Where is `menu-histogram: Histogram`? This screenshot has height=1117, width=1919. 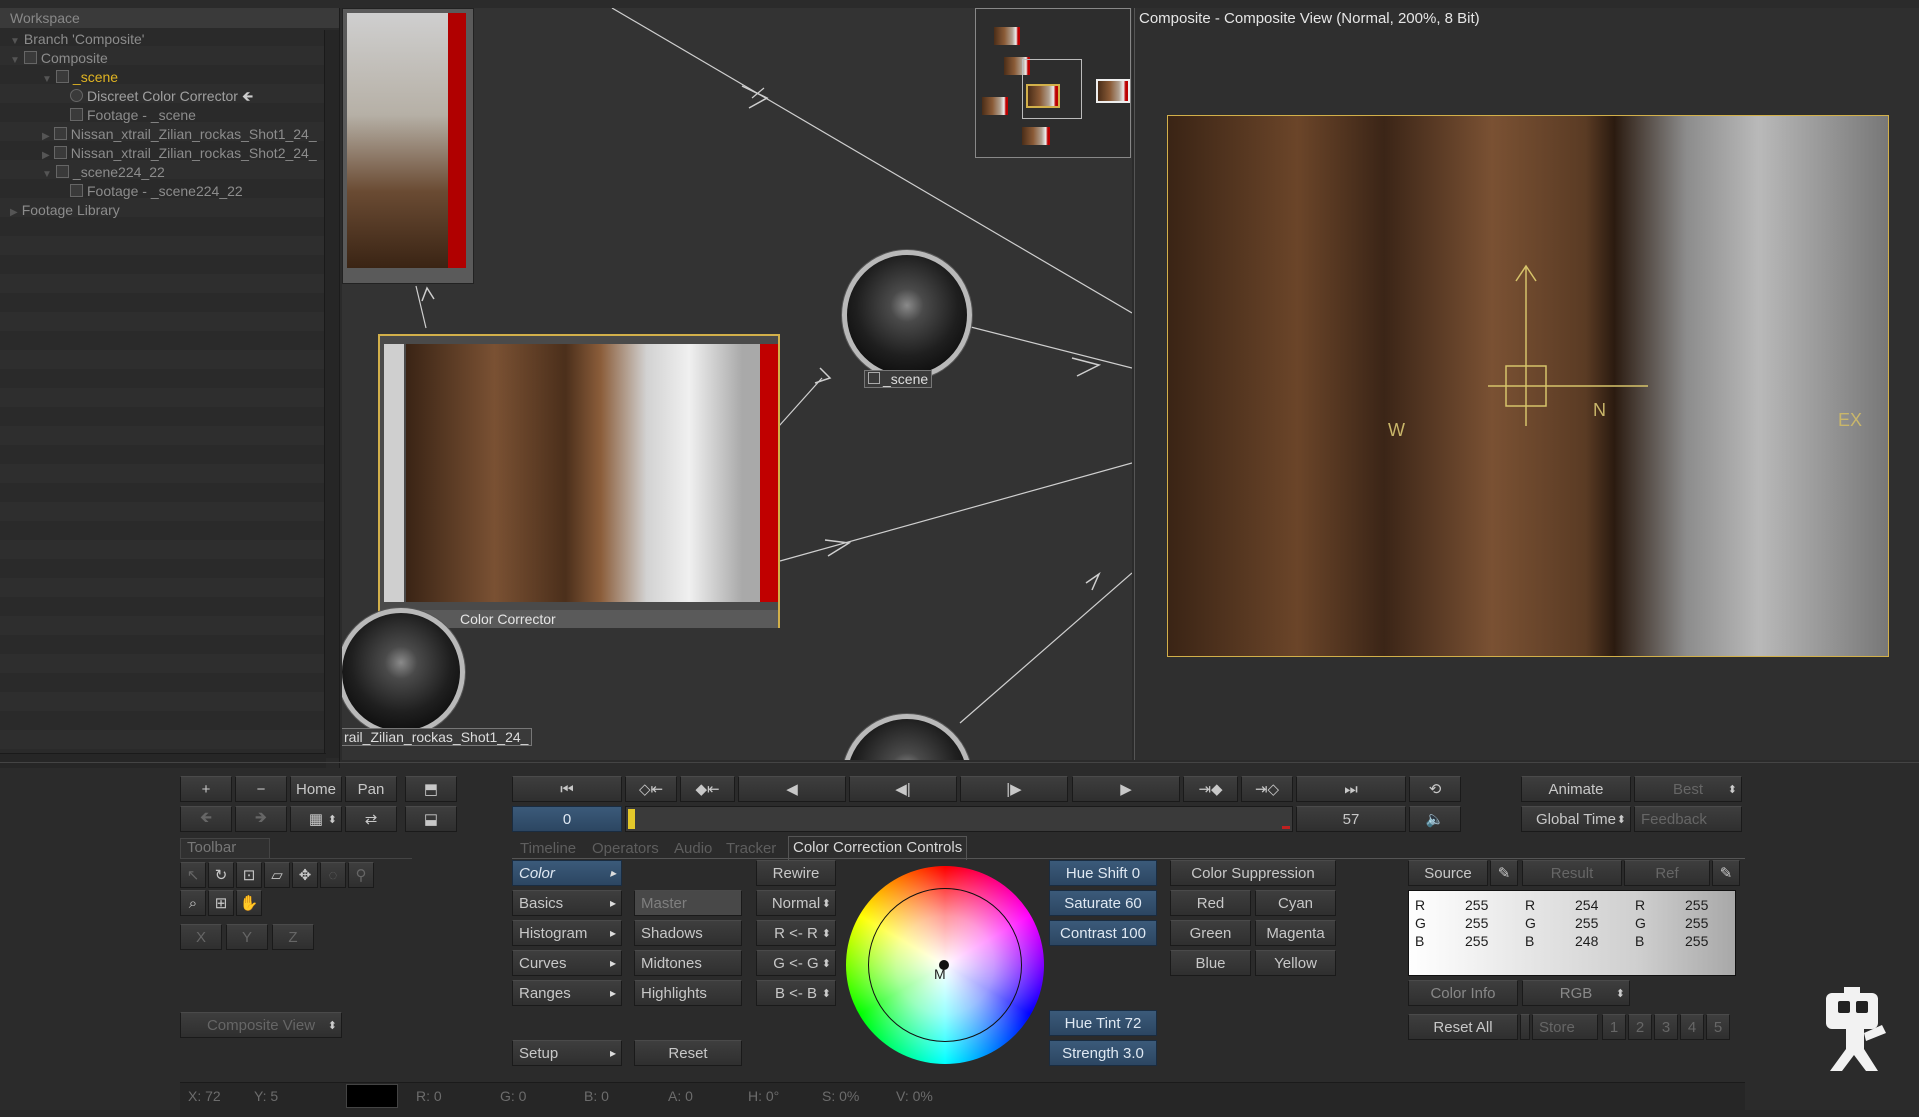
menu-histogram: Histogram is located at coordinates (567, 933).